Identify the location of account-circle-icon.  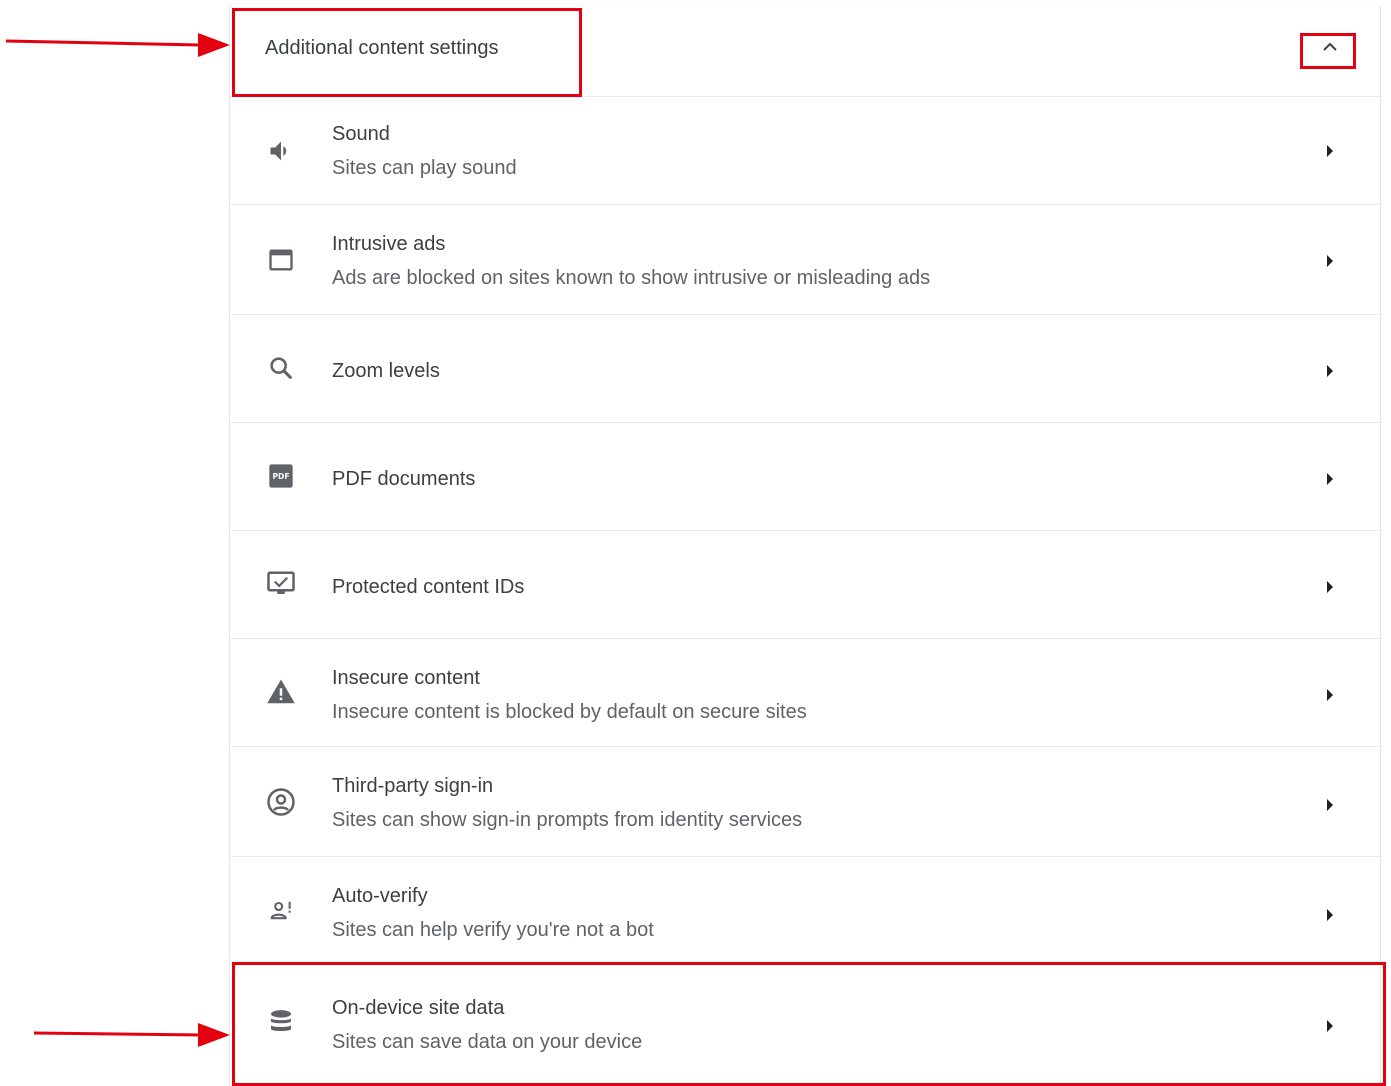
(281, 802).